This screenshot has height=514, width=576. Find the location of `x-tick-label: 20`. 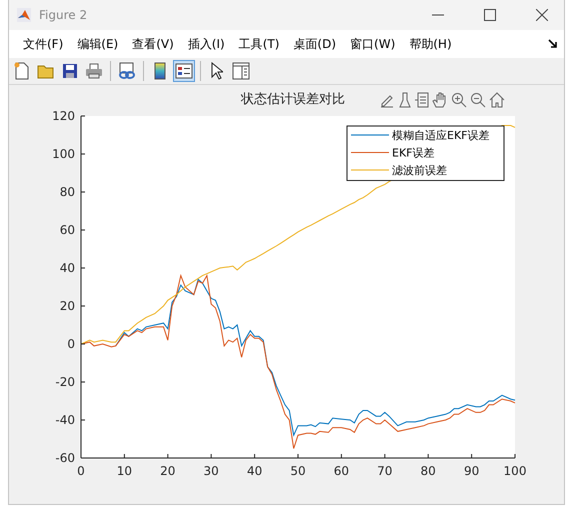

x-tick-label: 20 is located at coordinates (168, 471).